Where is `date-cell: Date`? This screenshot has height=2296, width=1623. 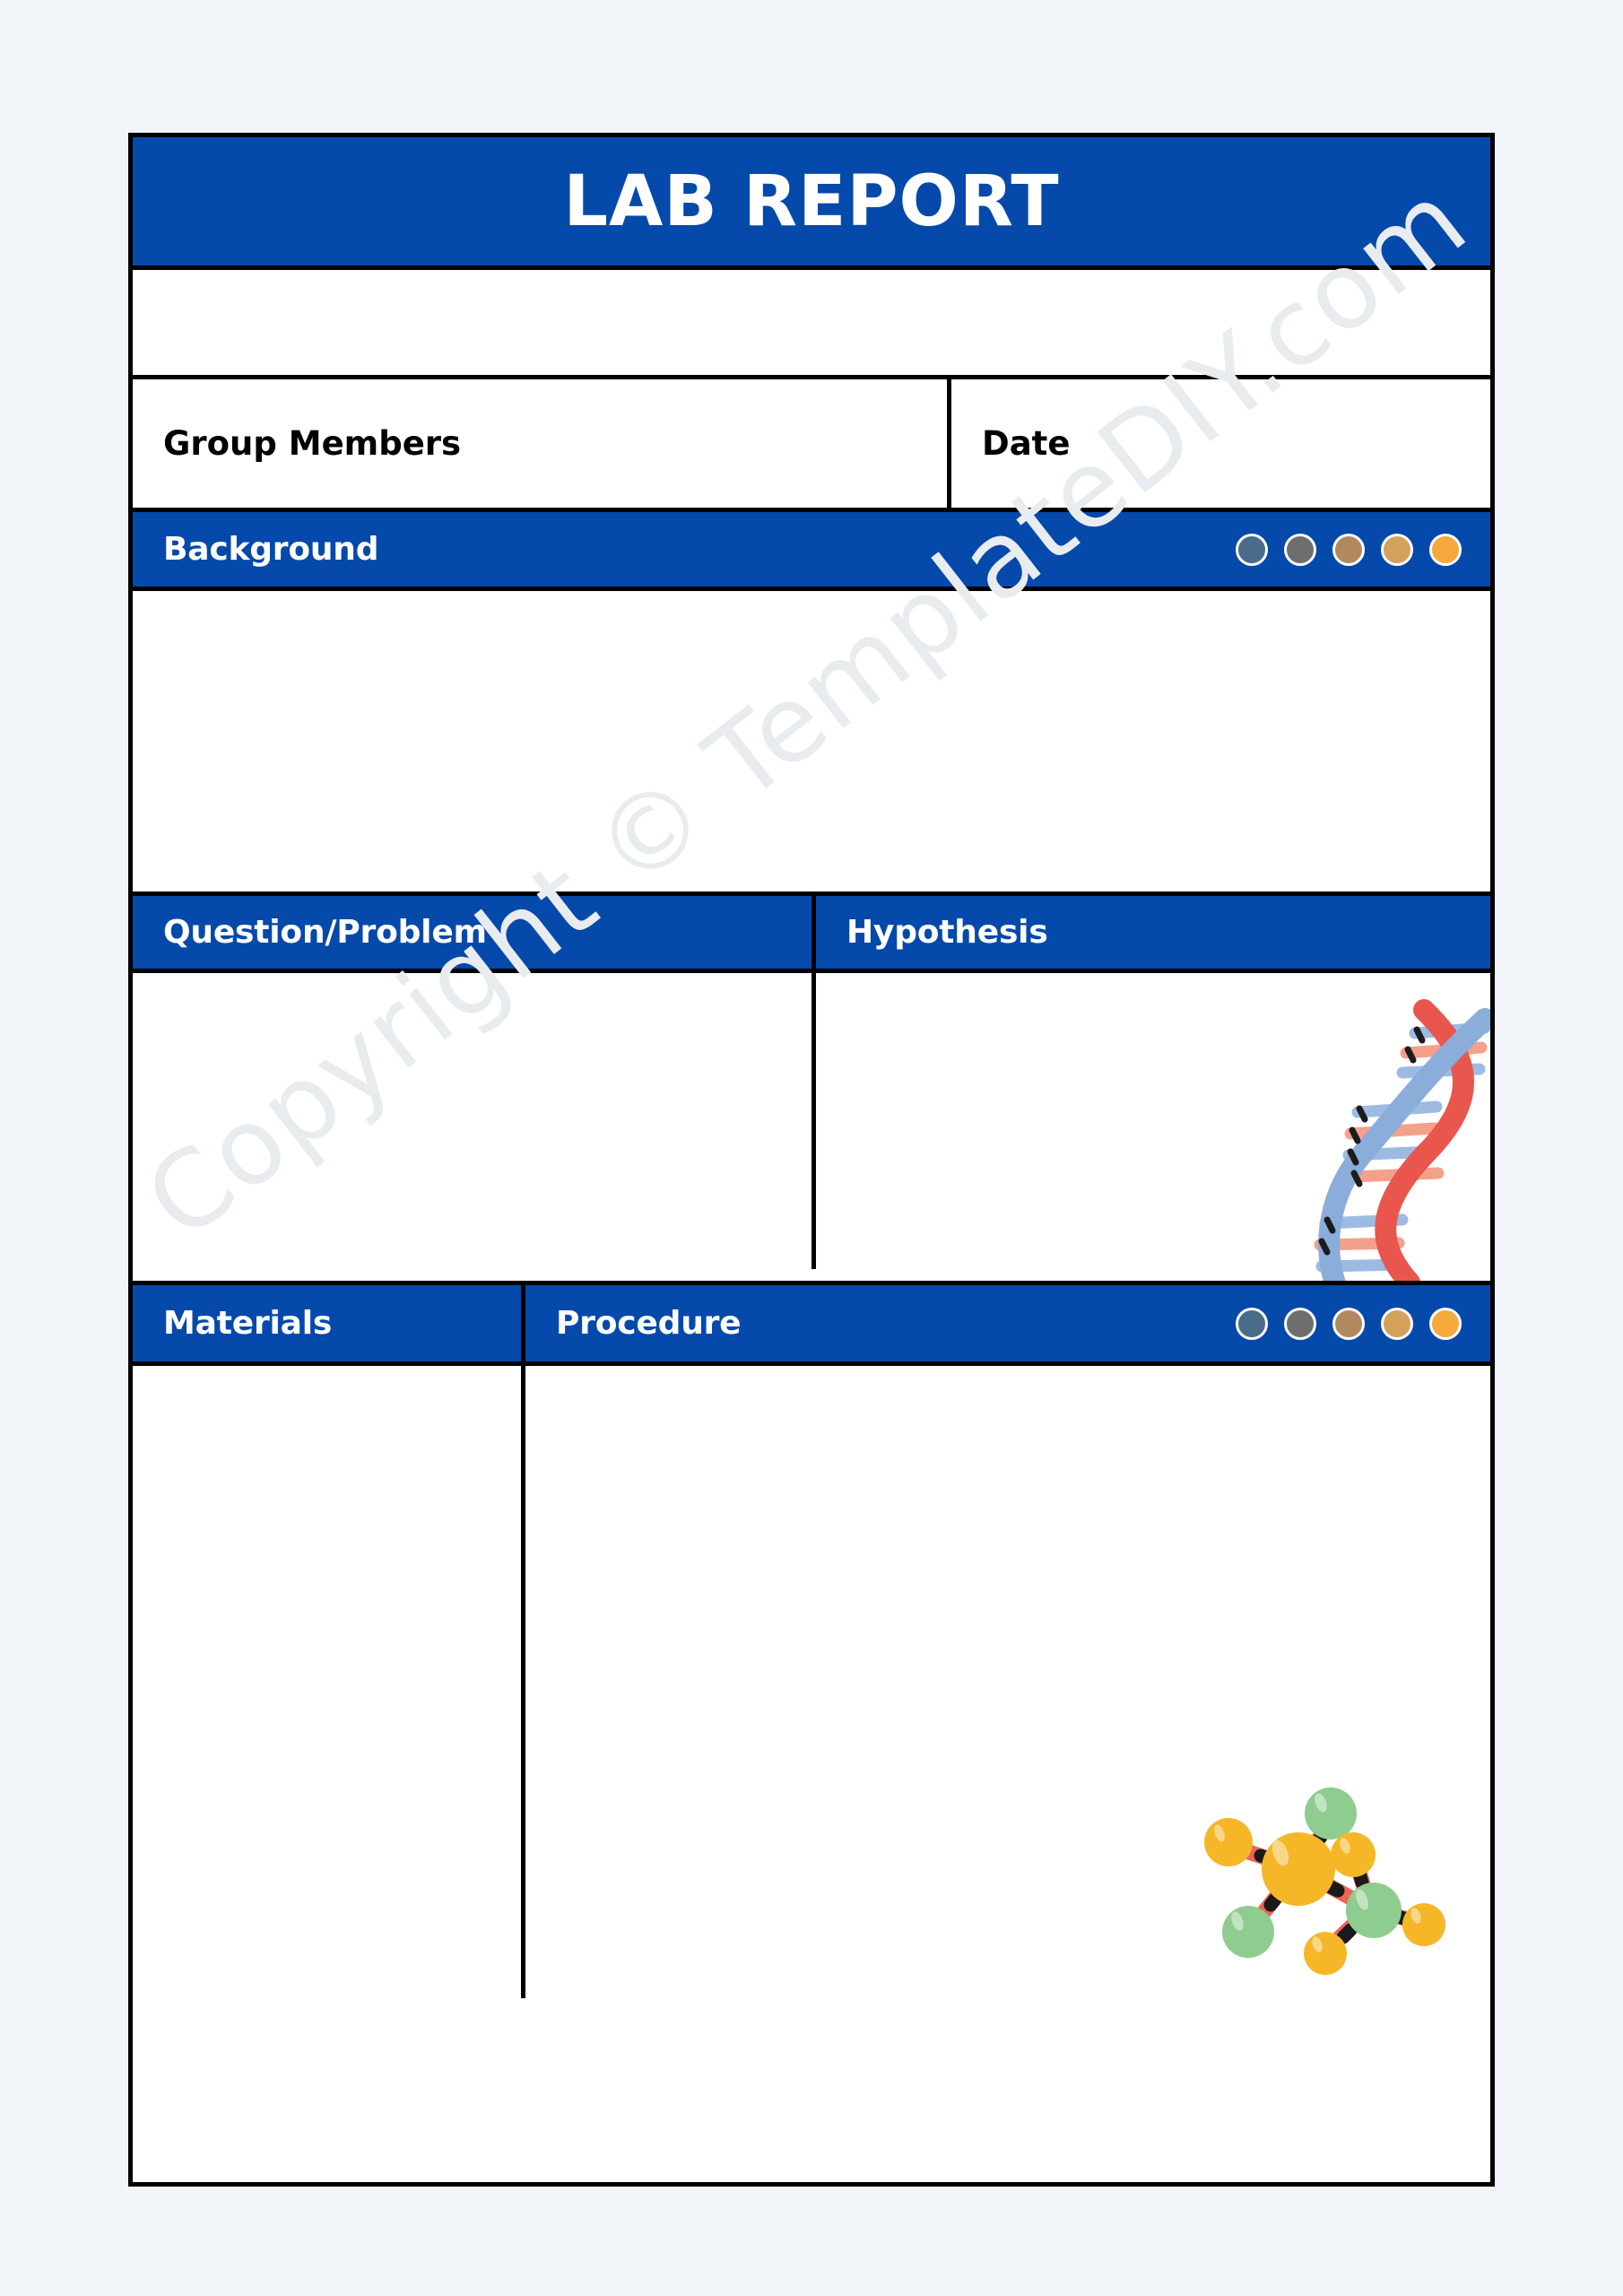 date-cell: Date is located at coordinates (1220, 443).